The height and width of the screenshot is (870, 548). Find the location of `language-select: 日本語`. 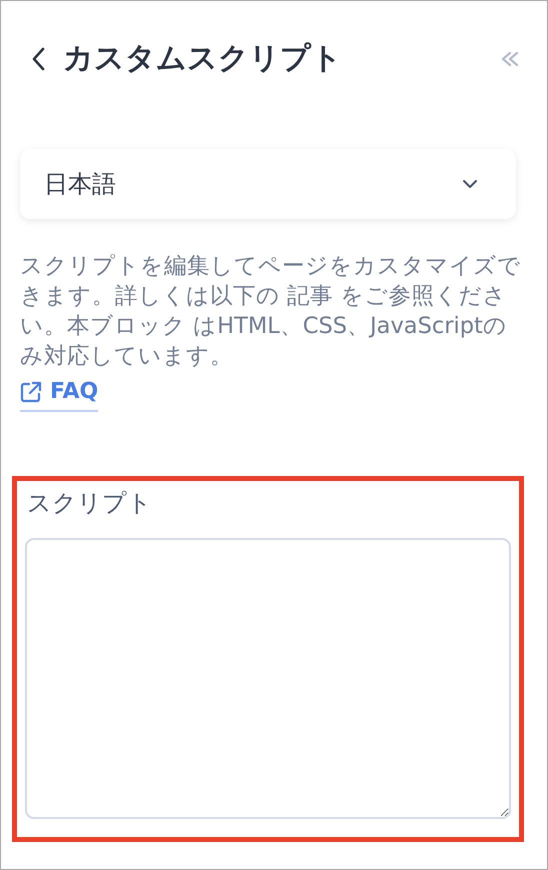

language-select: 日本語 is located at coordinates (268, 184).